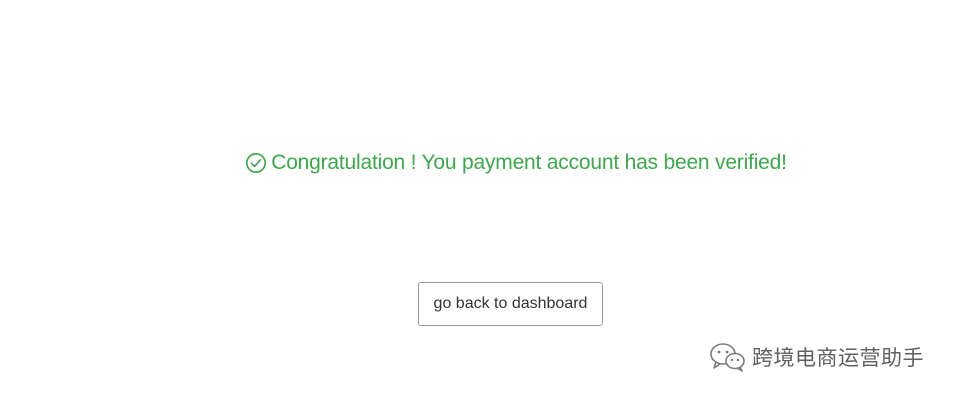 The height and width of the screenshot is (400, 976). What do you see at coordinates (256, 163) in the screenshot?
I see `check-circle-icon` at bounding box center [256, 163].